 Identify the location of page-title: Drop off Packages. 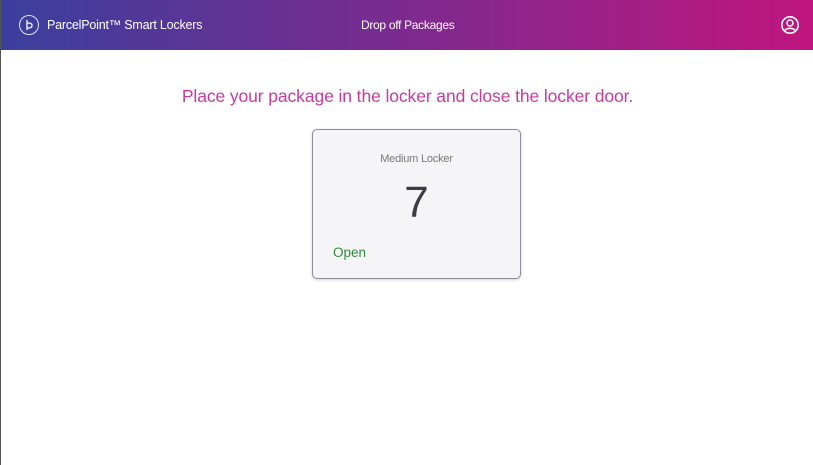
(408, 25).